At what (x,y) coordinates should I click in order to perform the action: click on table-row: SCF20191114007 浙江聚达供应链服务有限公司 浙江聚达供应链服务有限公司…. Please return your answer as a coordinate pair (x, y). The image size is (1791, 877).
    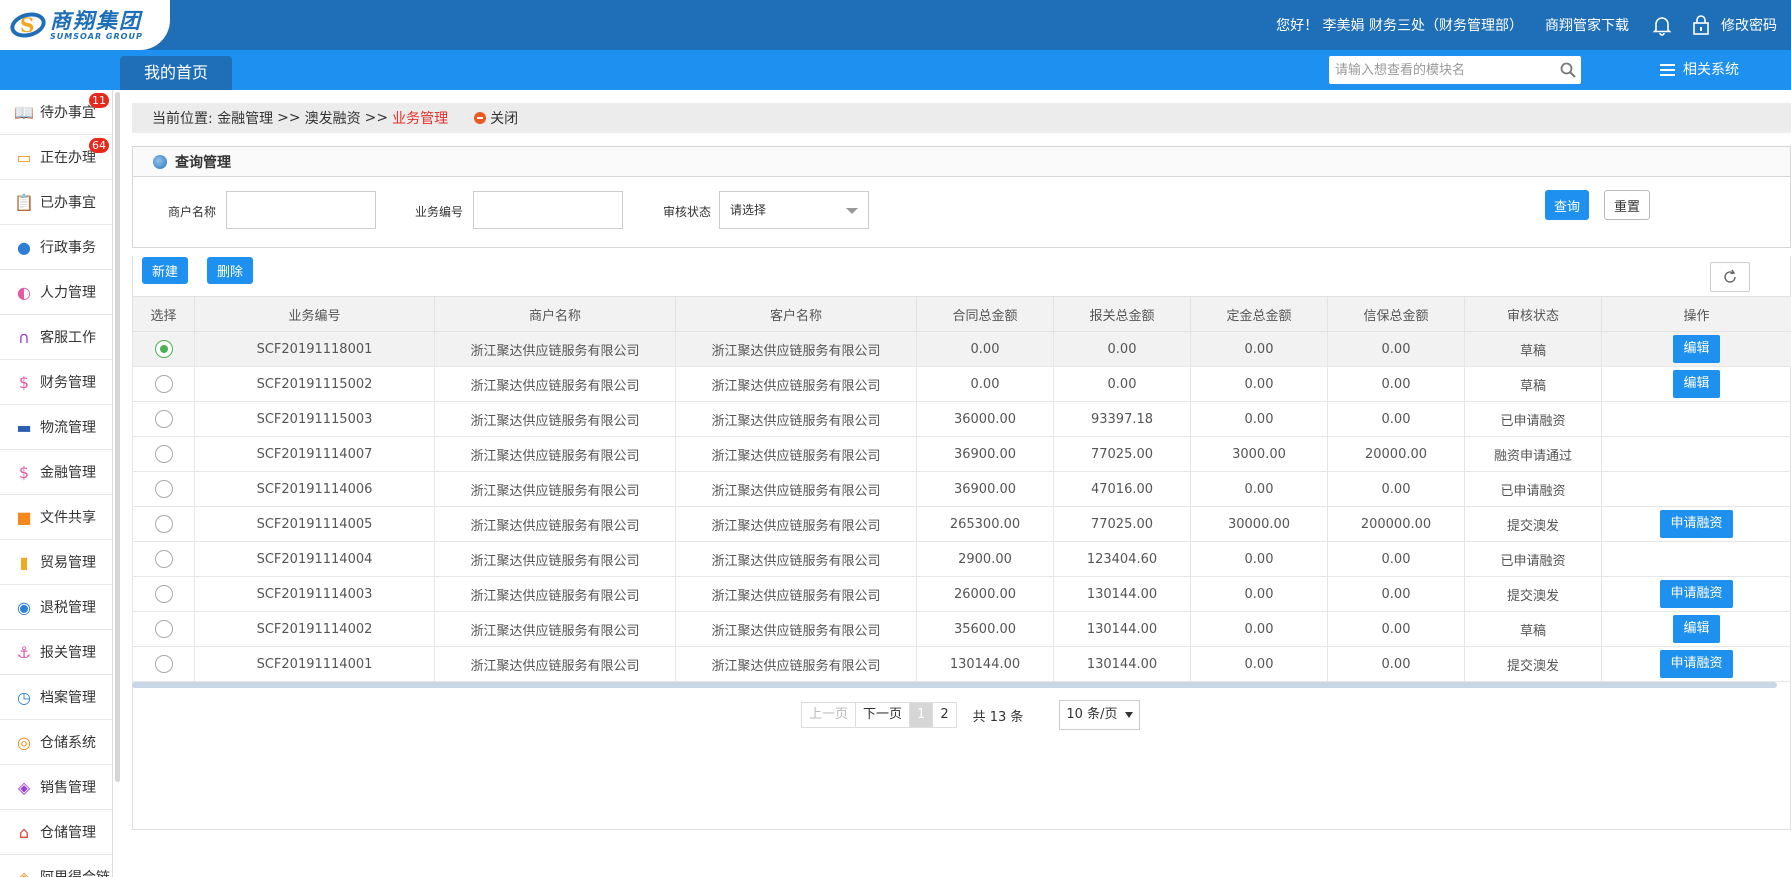
    Looking at the image, I should click on (961, 454).